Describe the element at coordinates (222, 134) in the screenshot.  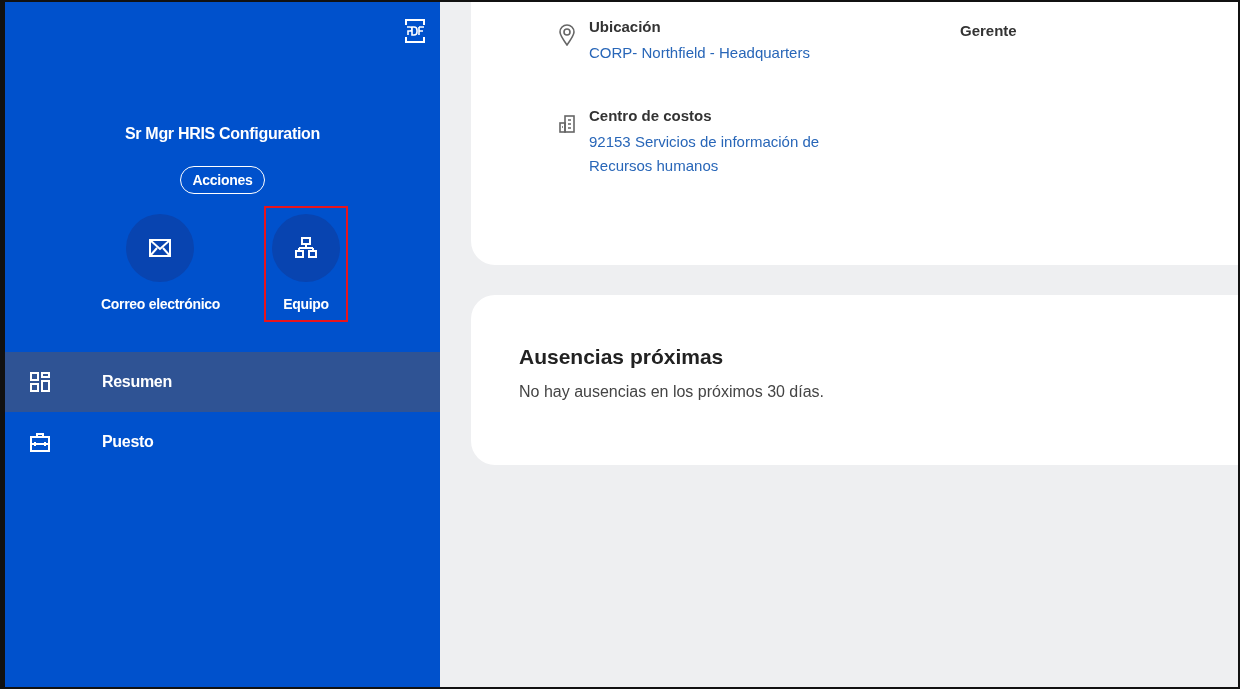
I see `job-title: Sr Mgr HRIS Configuration` at that location.